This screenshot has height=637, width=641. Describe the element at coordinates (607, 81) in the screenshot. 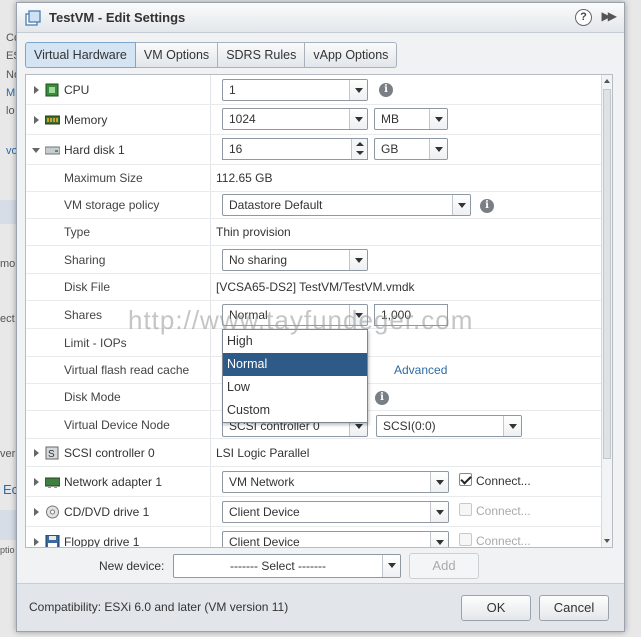

I see `scroll-up-icon` at that location.